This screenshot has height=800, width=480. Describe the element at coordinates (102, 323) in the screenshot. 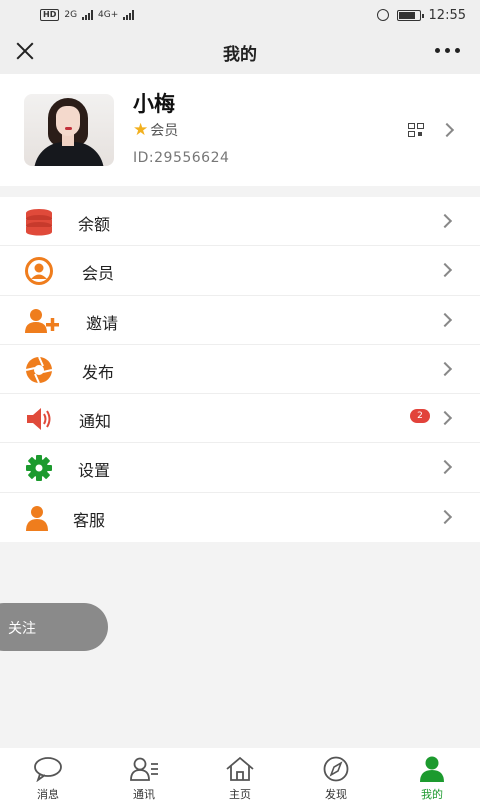

I see `menu-label-invite: 邀请` at that location.